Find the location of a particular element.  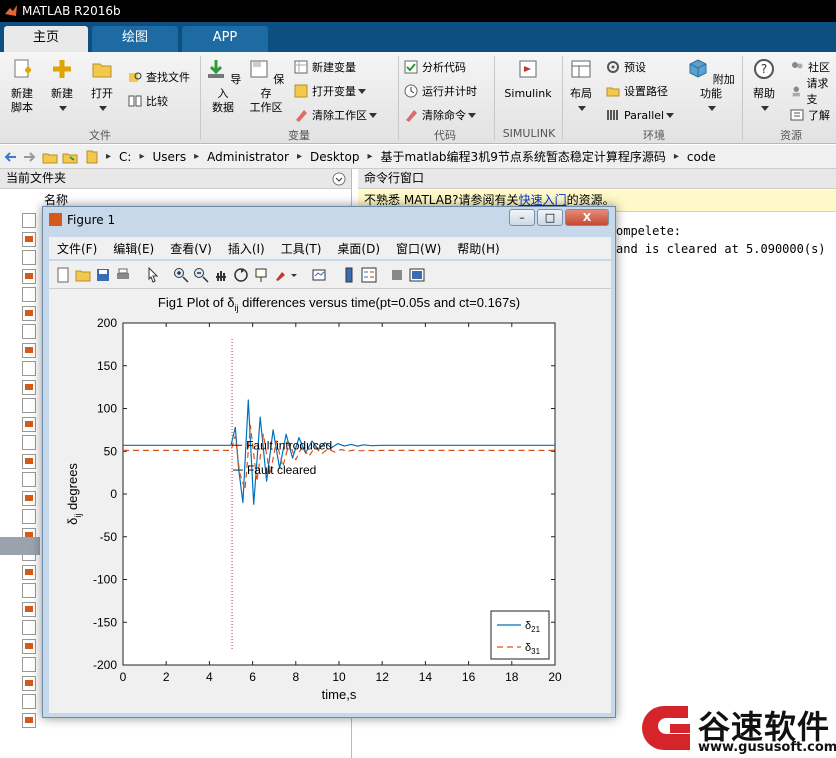

add-ons-button: 附加功能 is located at coordinates (711, 86).